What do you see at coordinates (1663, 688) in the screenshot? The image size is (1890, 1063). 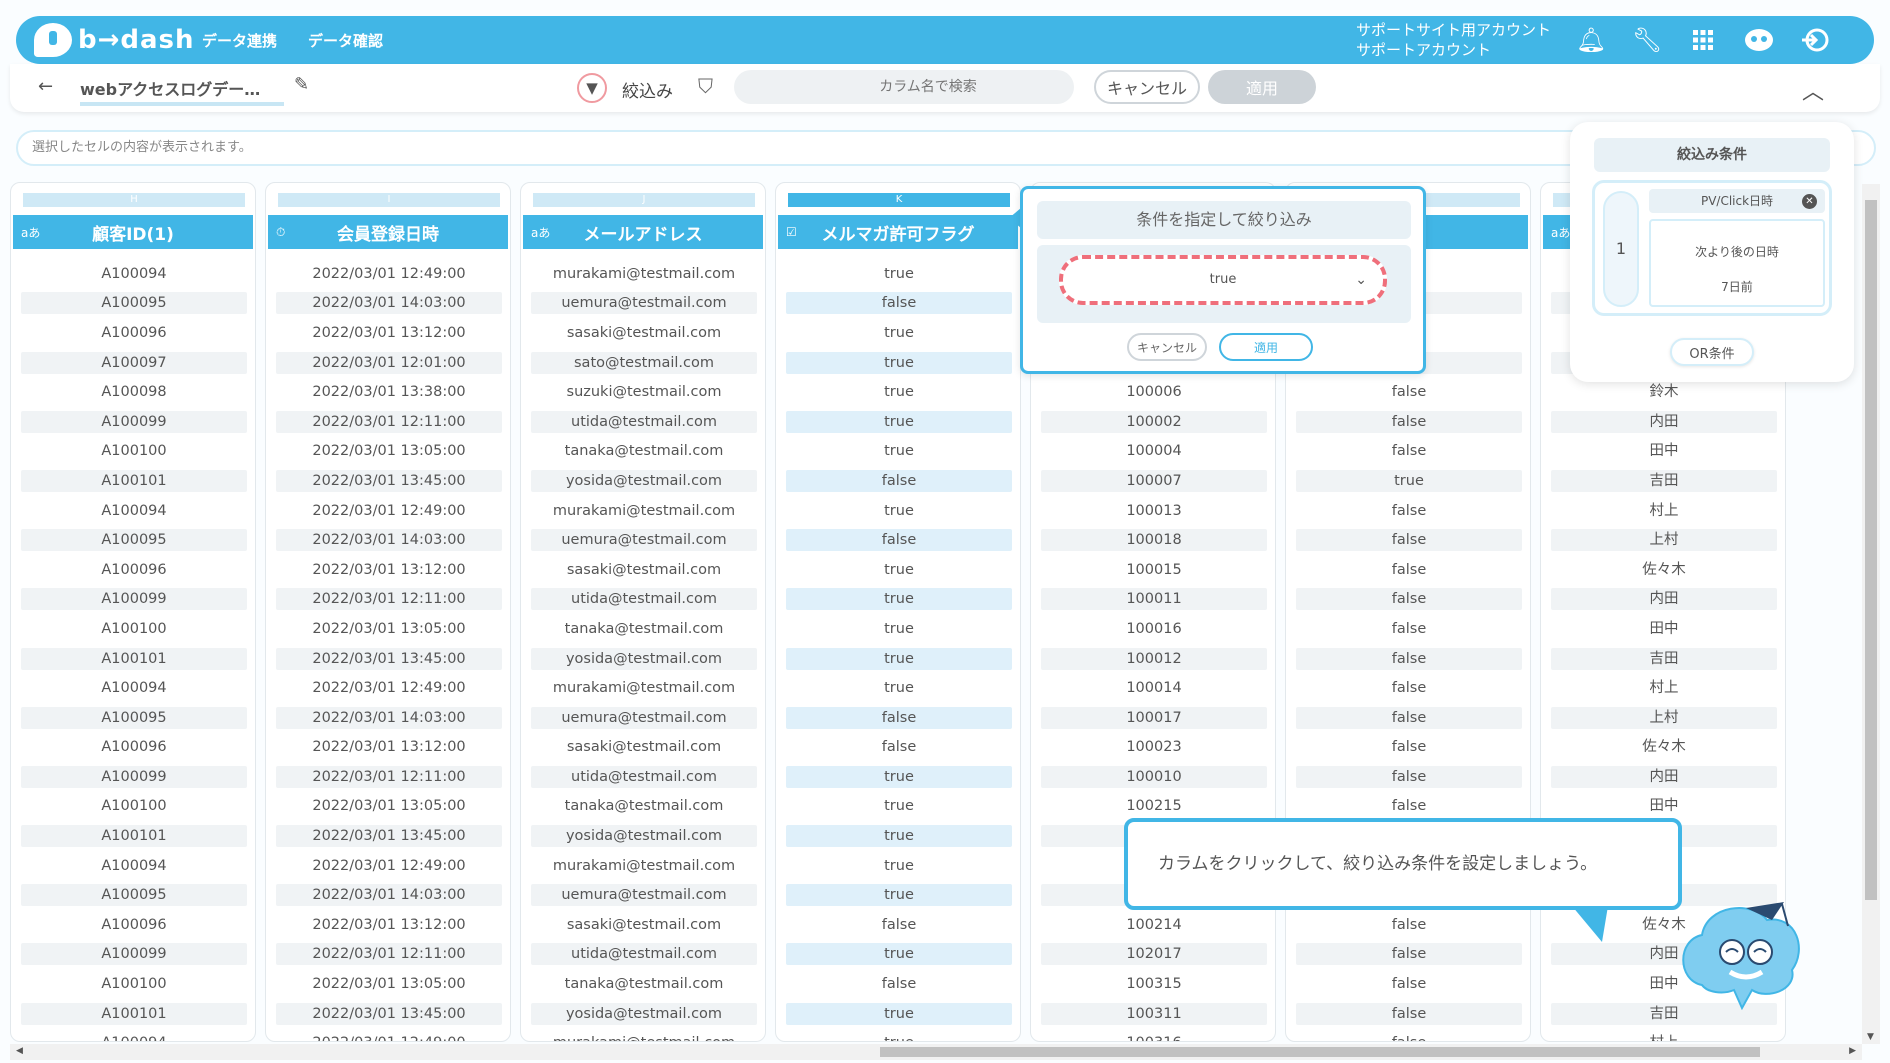 I see `table-cell: 村上` at bounding box center [1663, 688].